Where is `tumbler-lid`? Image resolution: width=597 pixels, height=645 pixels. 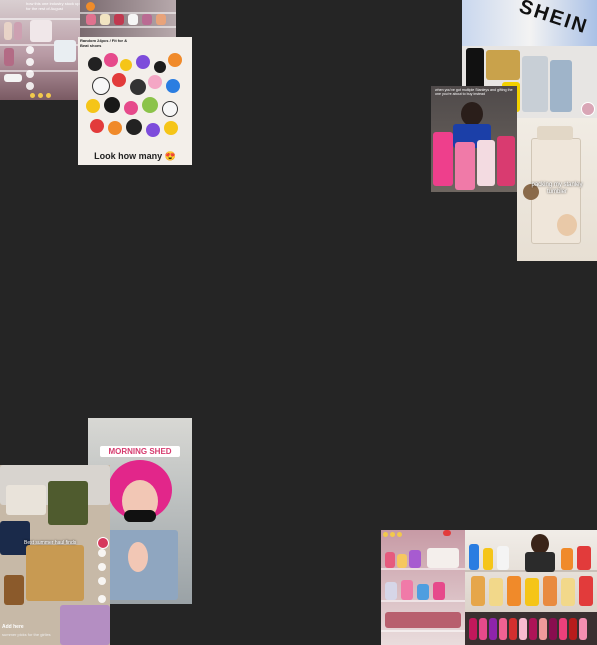 tumbler-lid is located at coordinates (555, 133).